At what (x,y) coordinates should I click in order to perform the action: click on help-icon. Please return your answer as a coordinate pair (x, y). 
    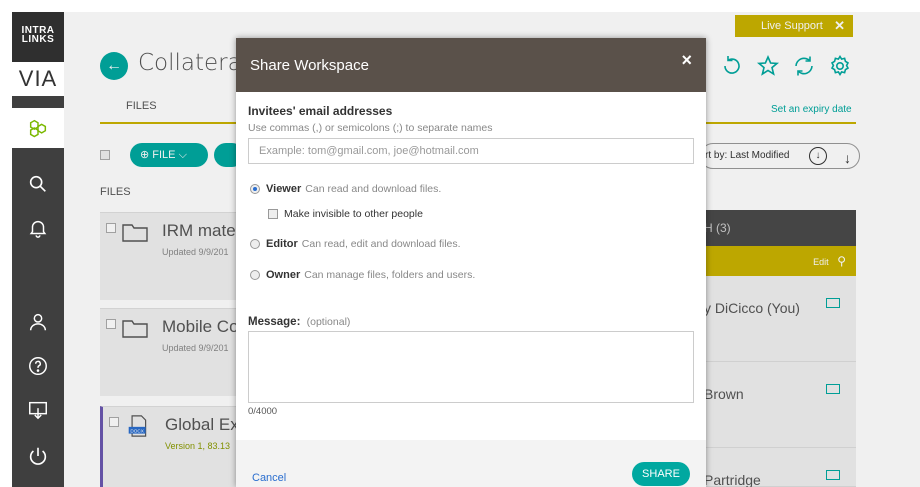
    Looking at the image, I should click on (38, 366).